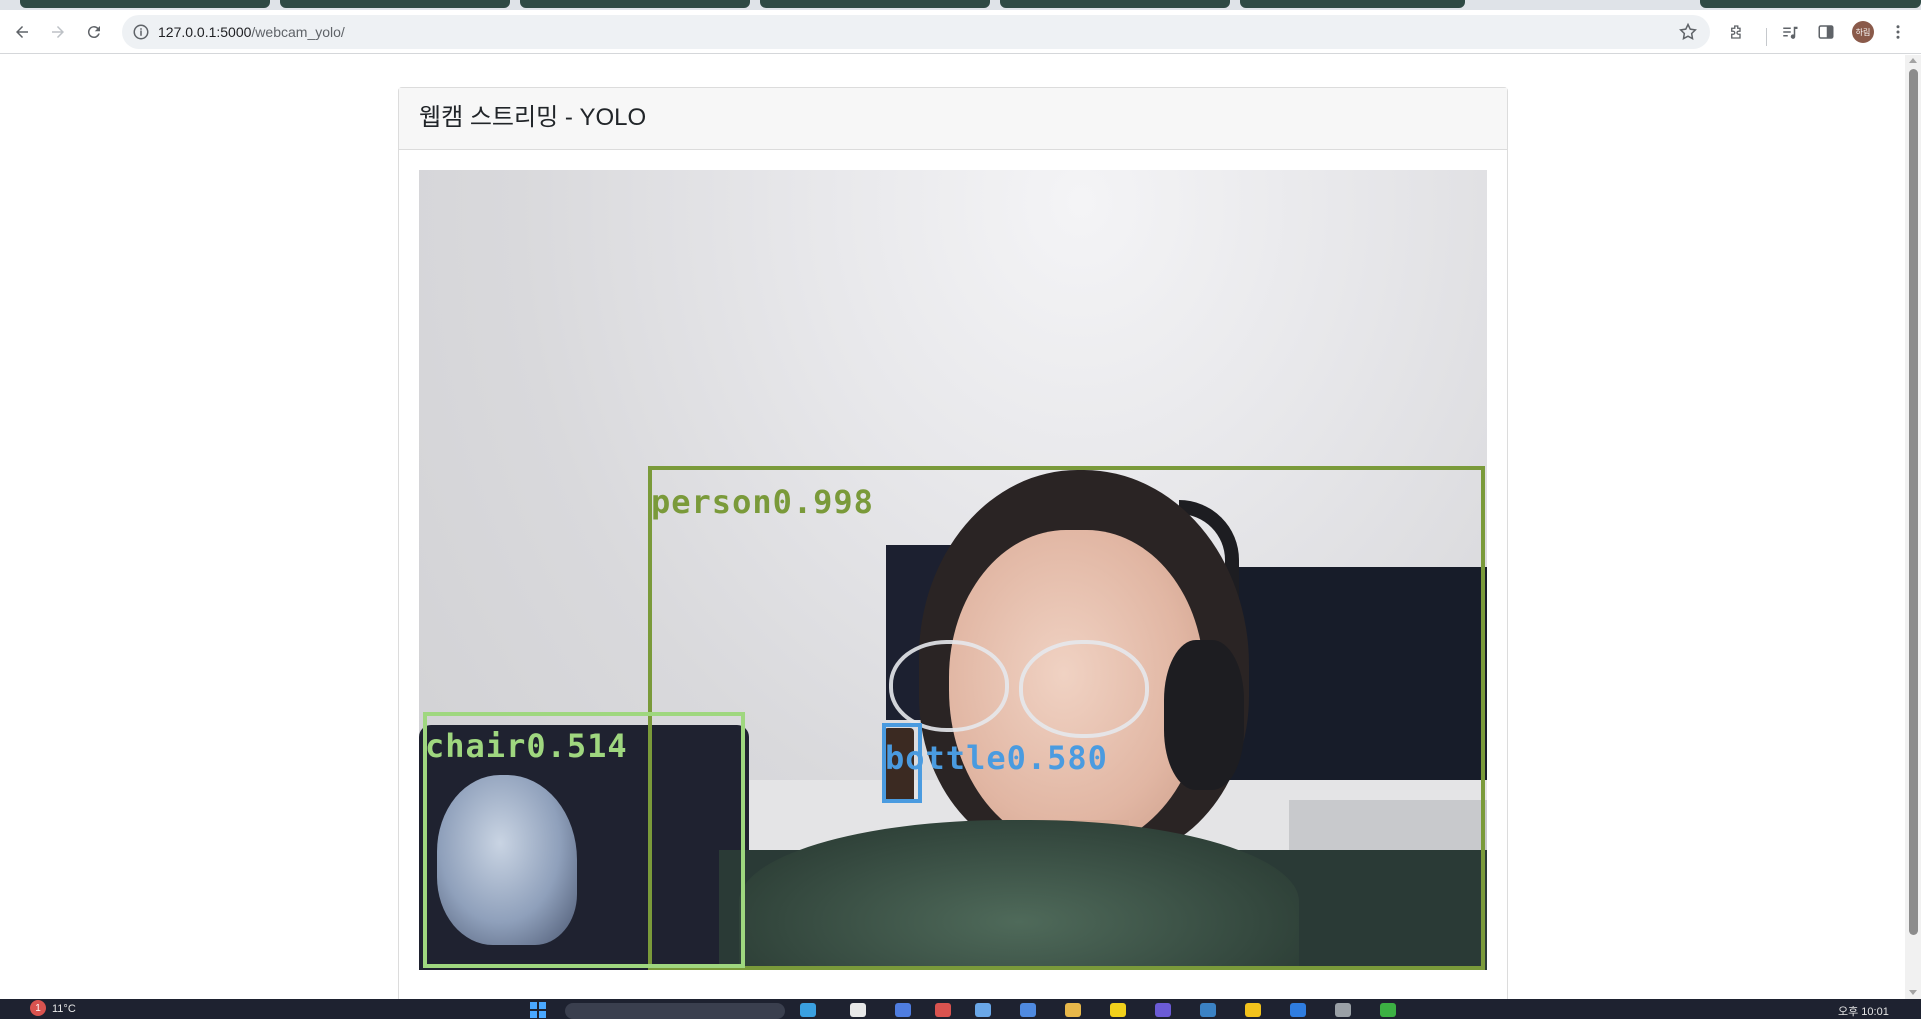 This screenshot has width=1921, height=1019. Describe the element at coordinates (1863, 32) in the screenshot. I see `profile-avatar: 하림` at that location.